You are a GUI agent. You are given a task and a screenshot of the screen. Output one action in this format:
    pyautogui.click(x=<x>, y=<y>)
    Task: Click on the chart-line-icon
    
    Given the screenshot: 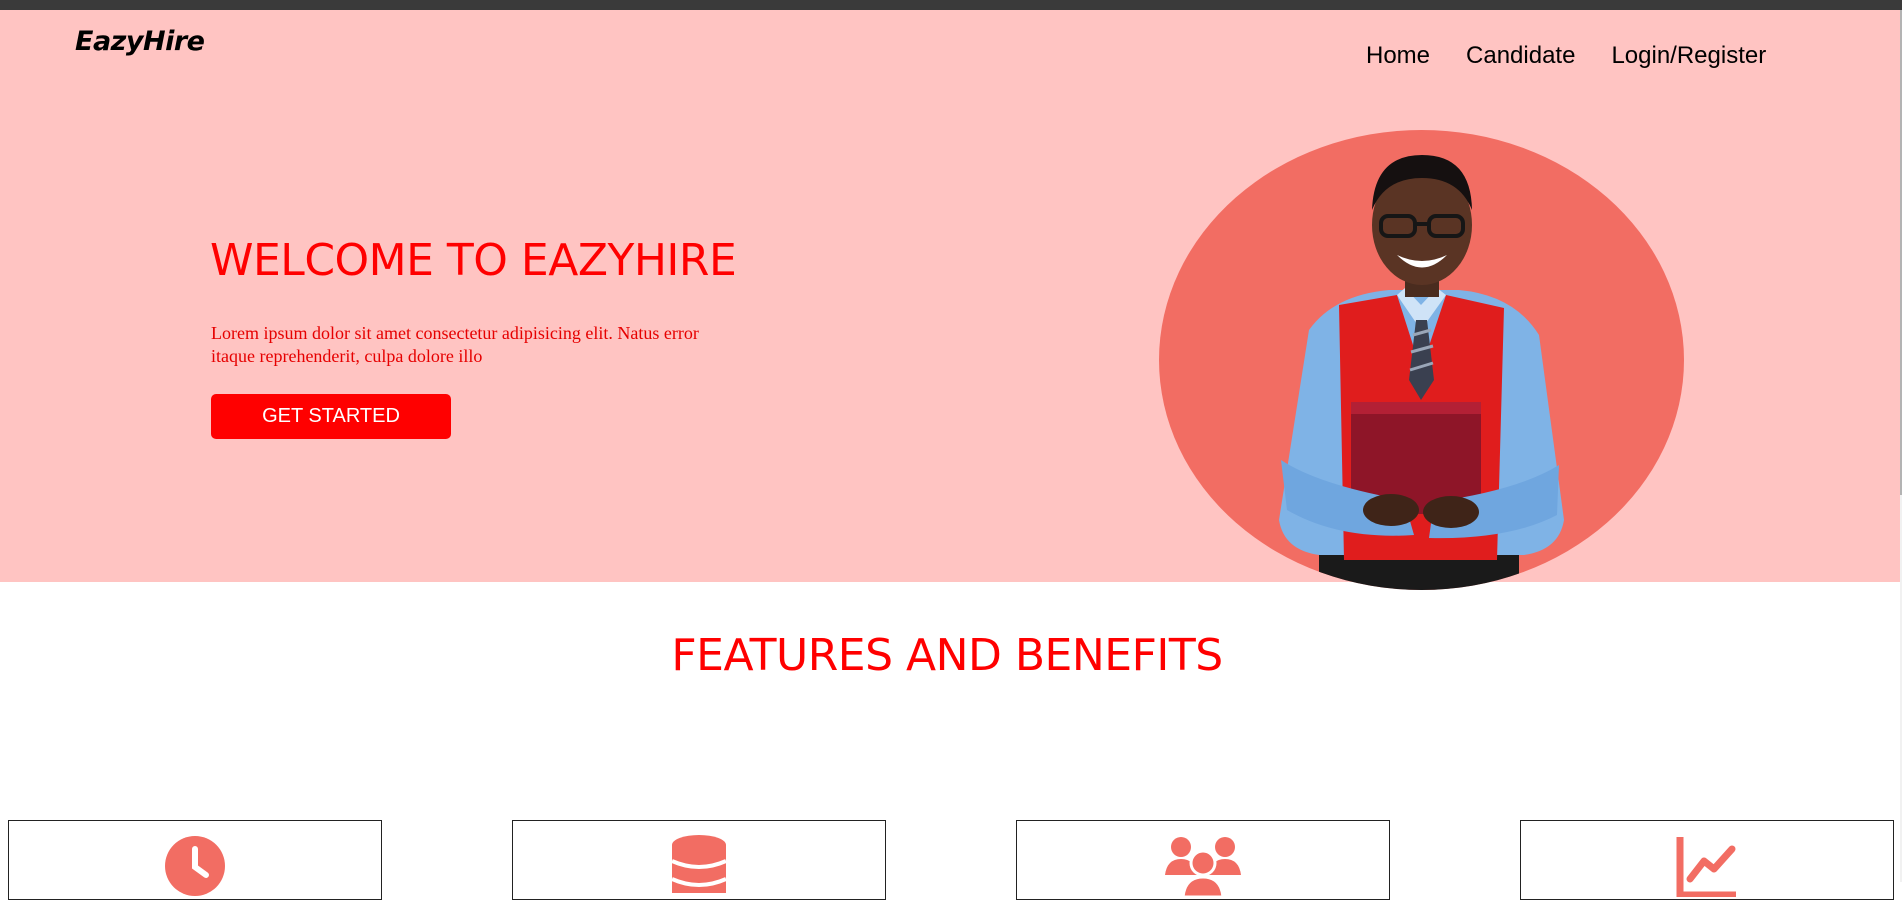 What is the action you would take?
    pyautogui.click(x=1707, y=868)
    